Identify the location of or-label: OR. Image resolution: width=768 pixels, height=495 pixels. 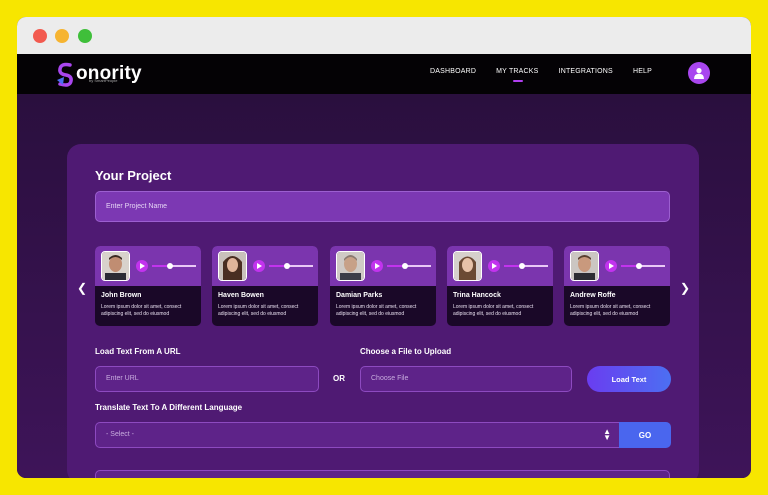
(339, 378).